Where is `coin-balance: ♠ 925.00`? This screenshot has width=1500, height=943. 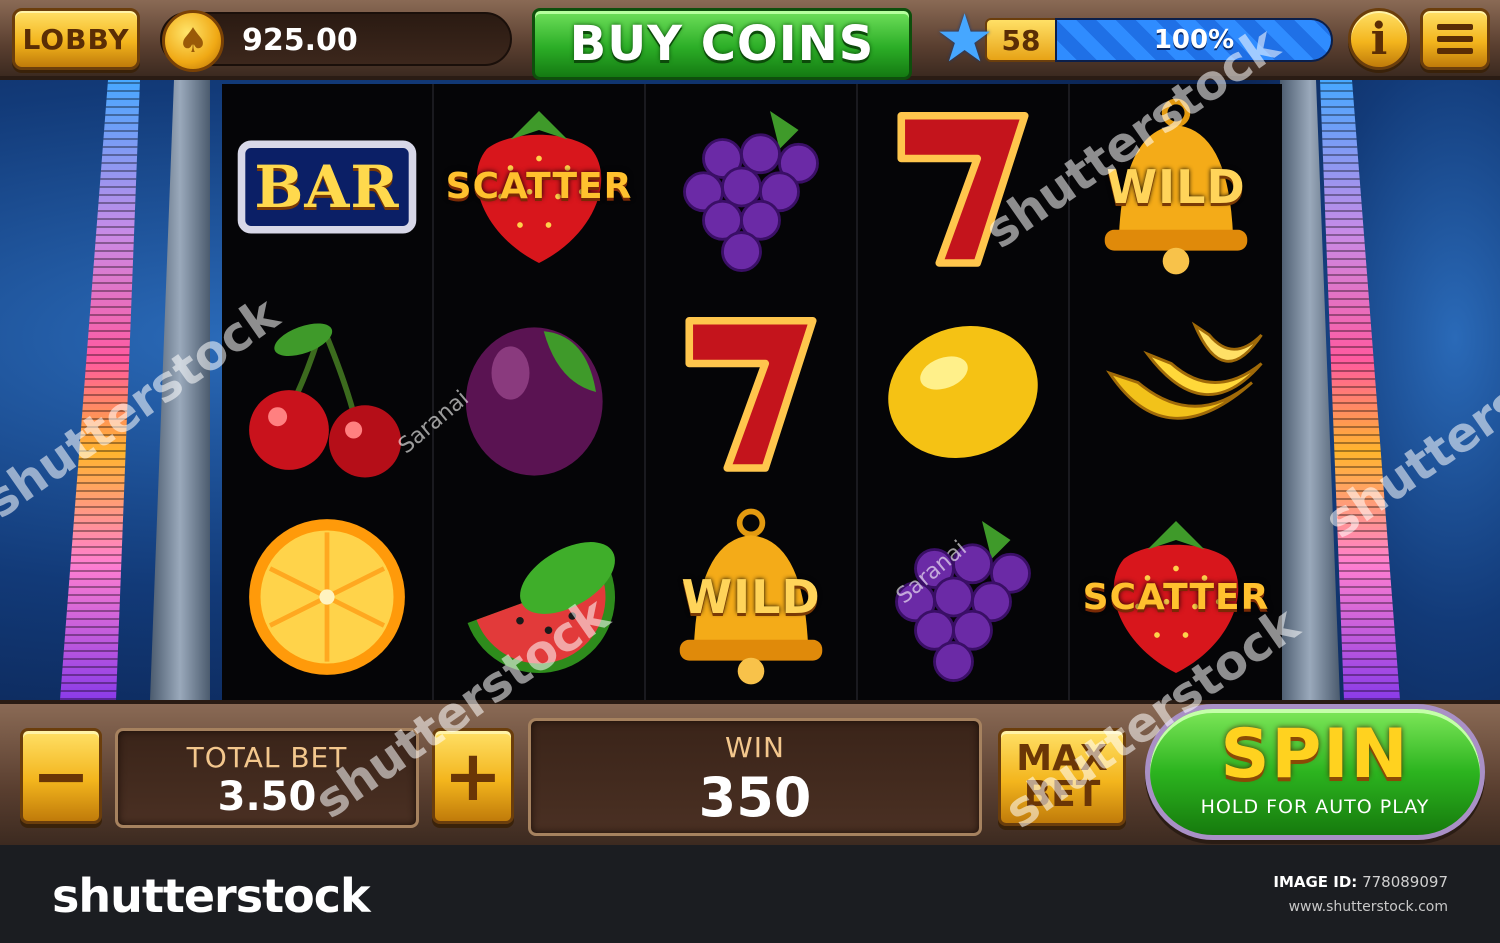 coin-balance: ♠ 925.00 is located at coordinates (336, 41).